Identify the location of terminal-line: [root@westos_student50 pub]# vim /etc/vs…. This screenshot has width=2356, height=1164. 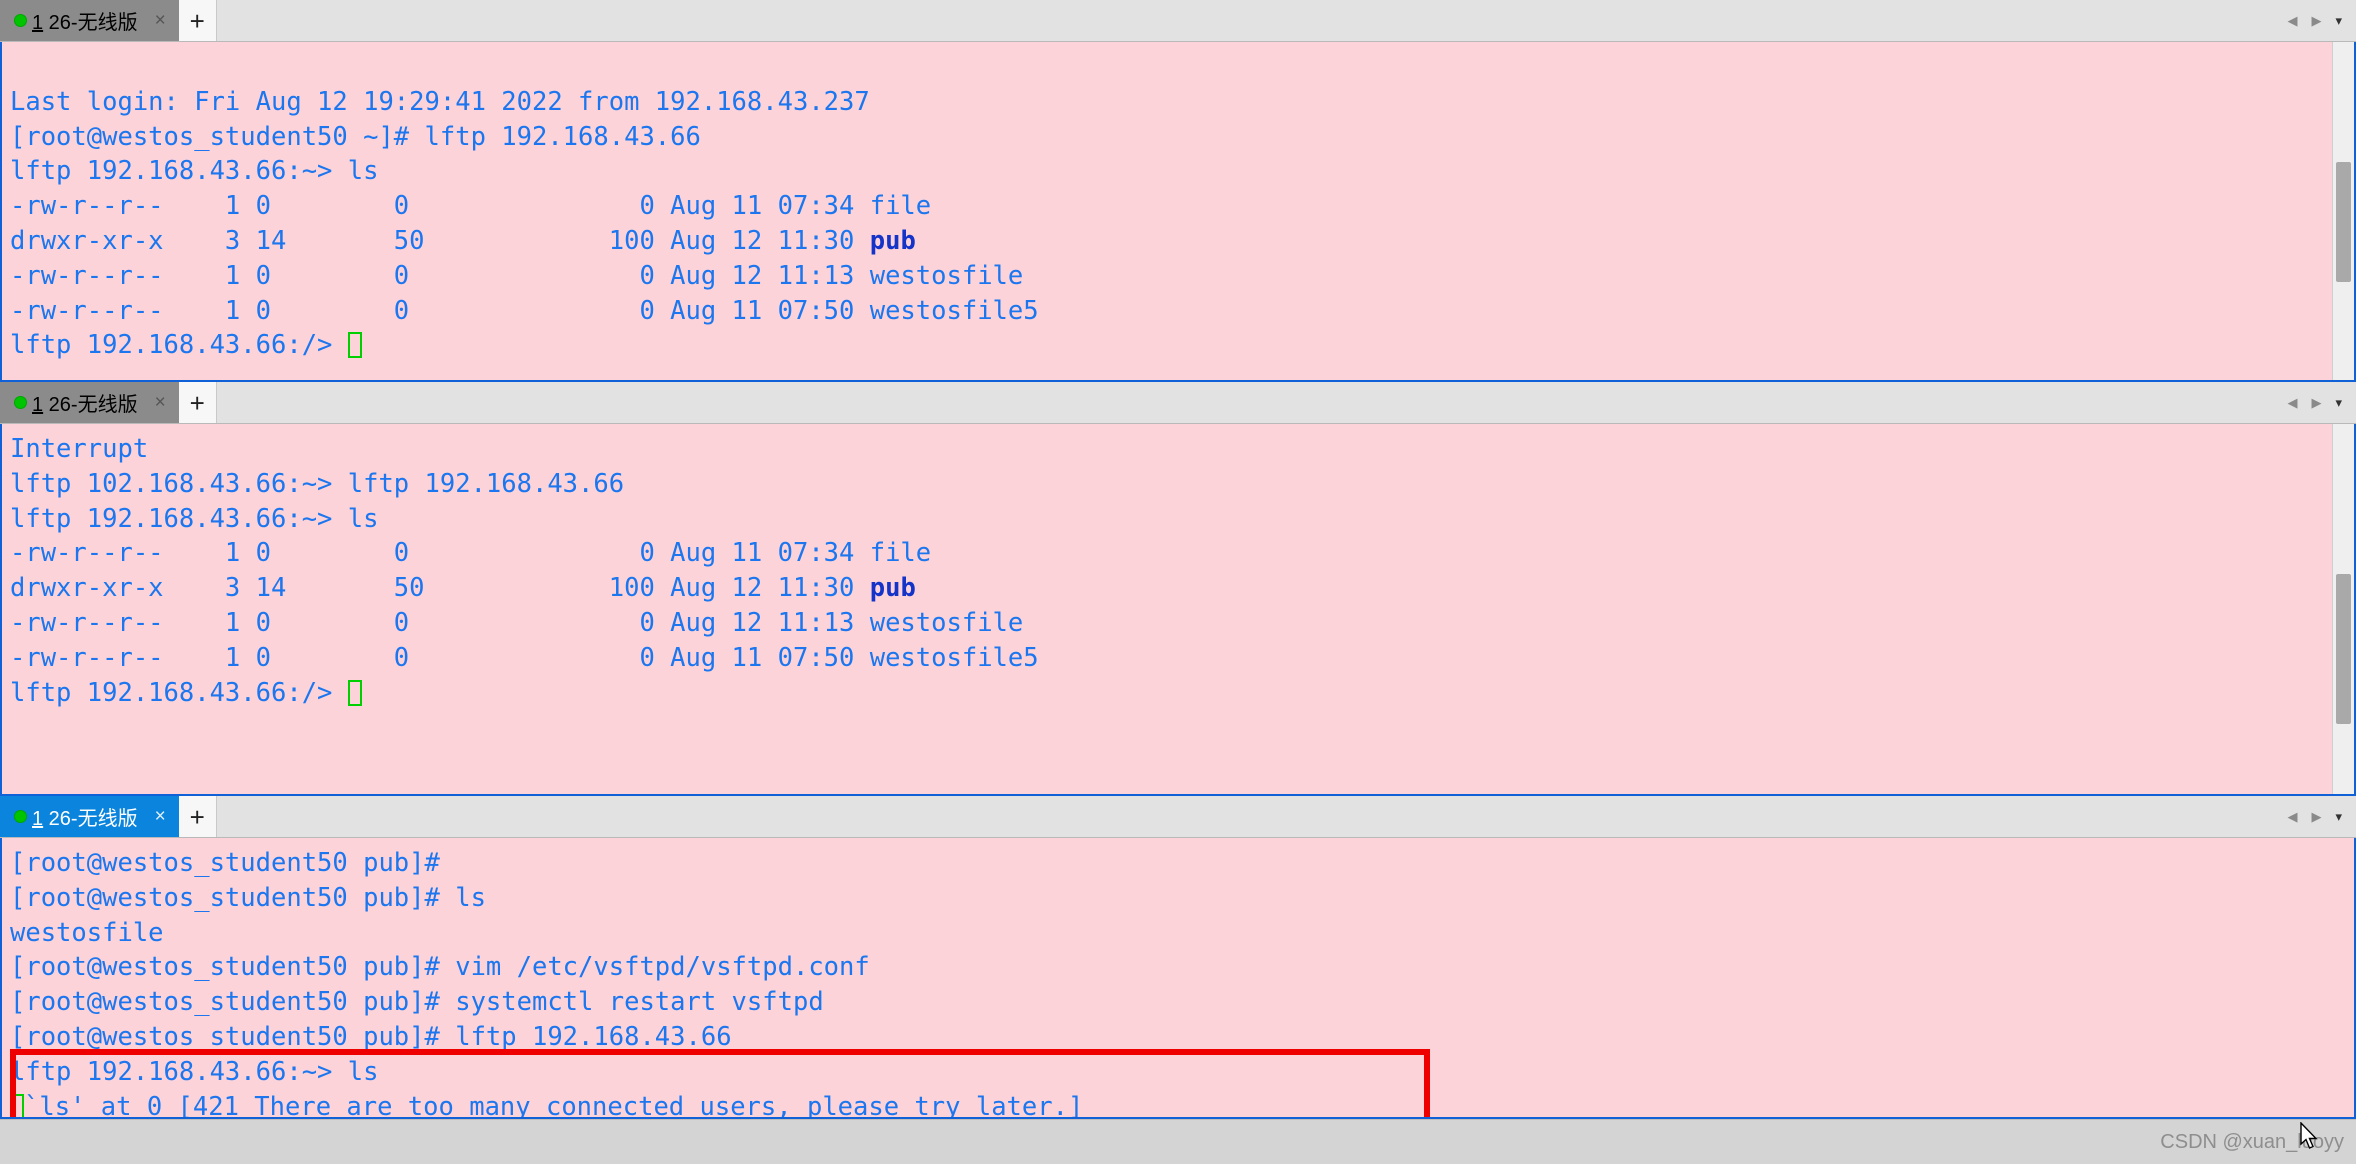
(440, 967).